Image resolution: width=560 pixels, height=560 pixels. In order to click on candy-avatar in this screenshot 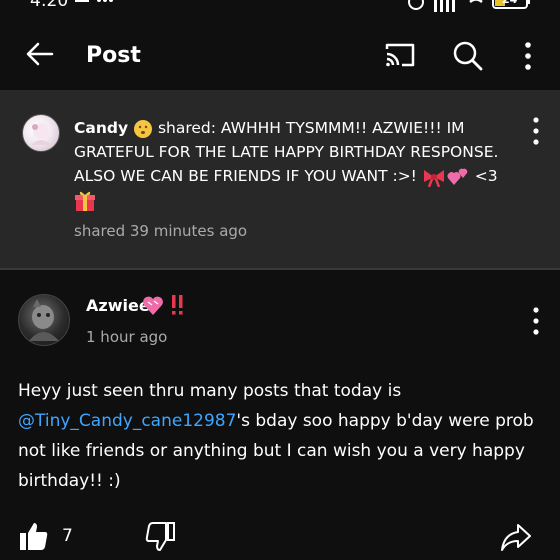, I will do `click(41, 133)`.